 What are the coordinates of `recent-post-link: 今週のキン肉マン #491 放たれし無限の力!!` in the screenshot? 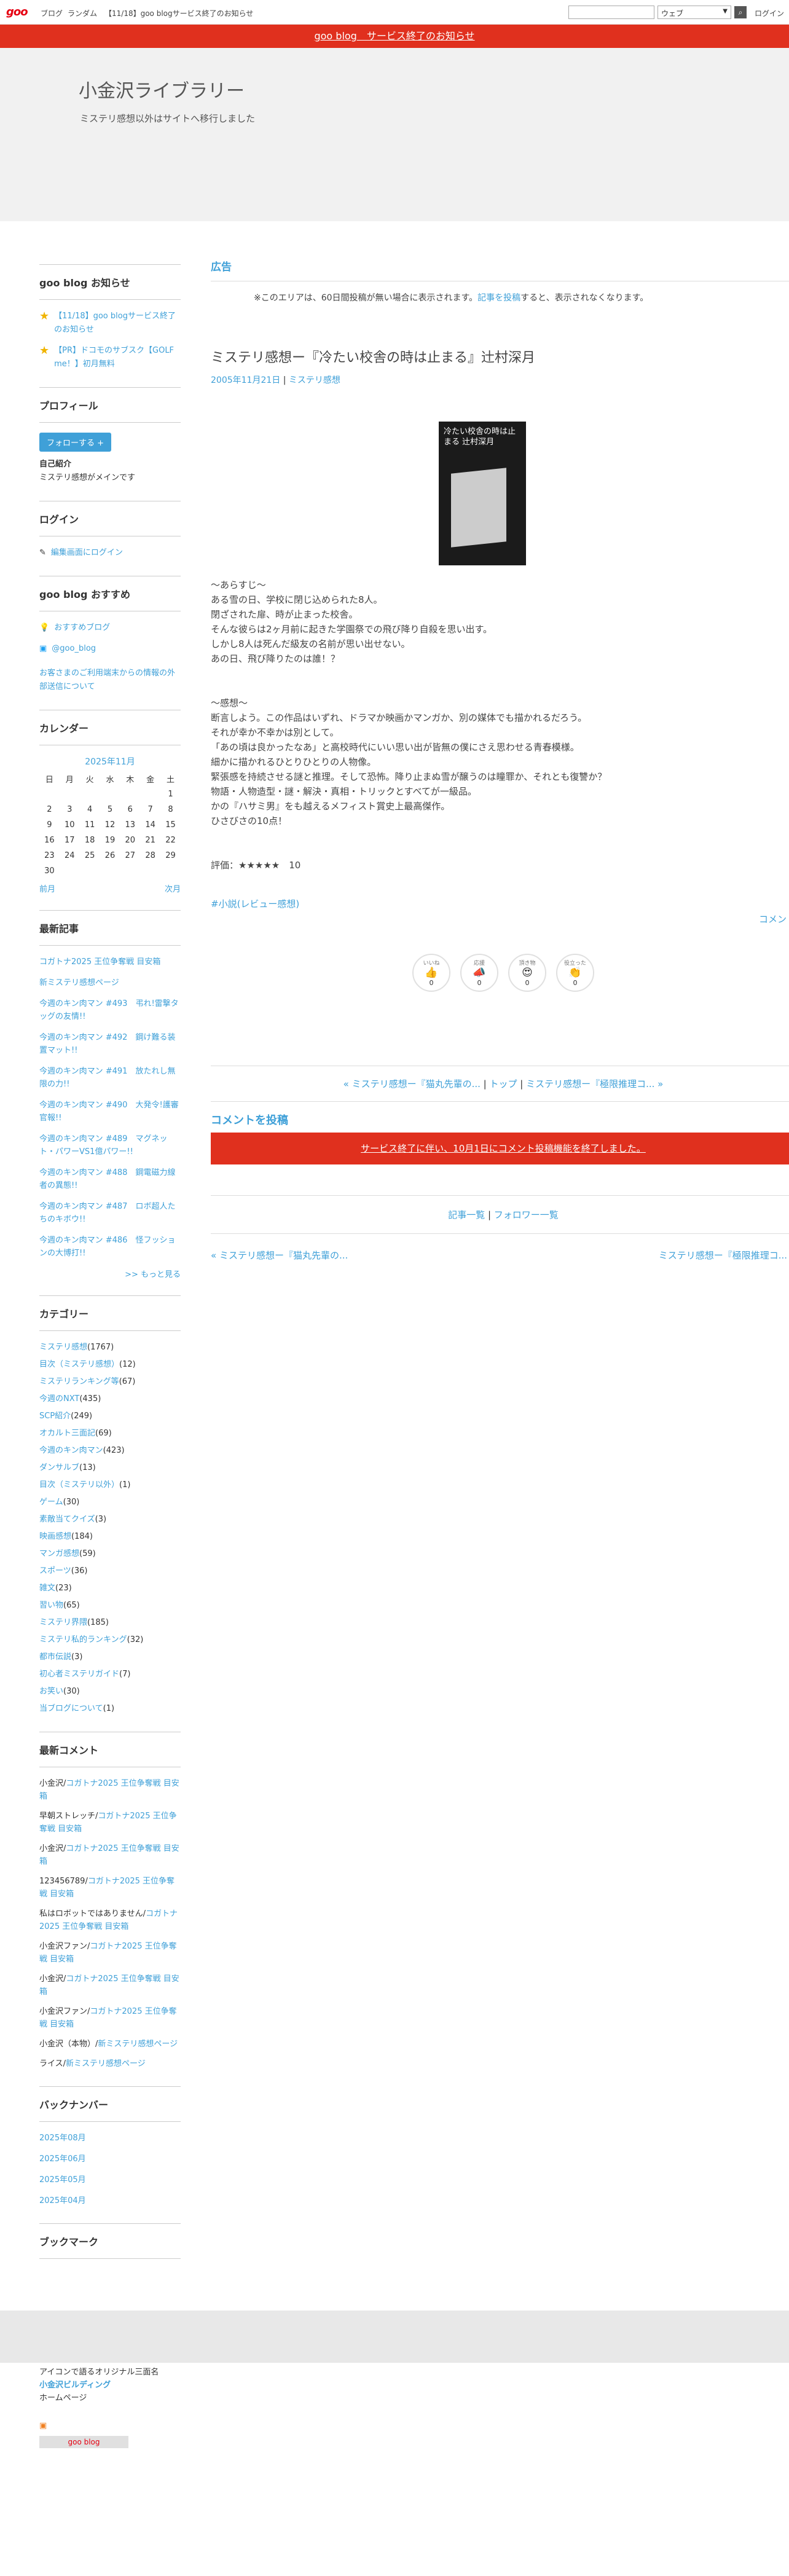 It's located at (110, 1078).